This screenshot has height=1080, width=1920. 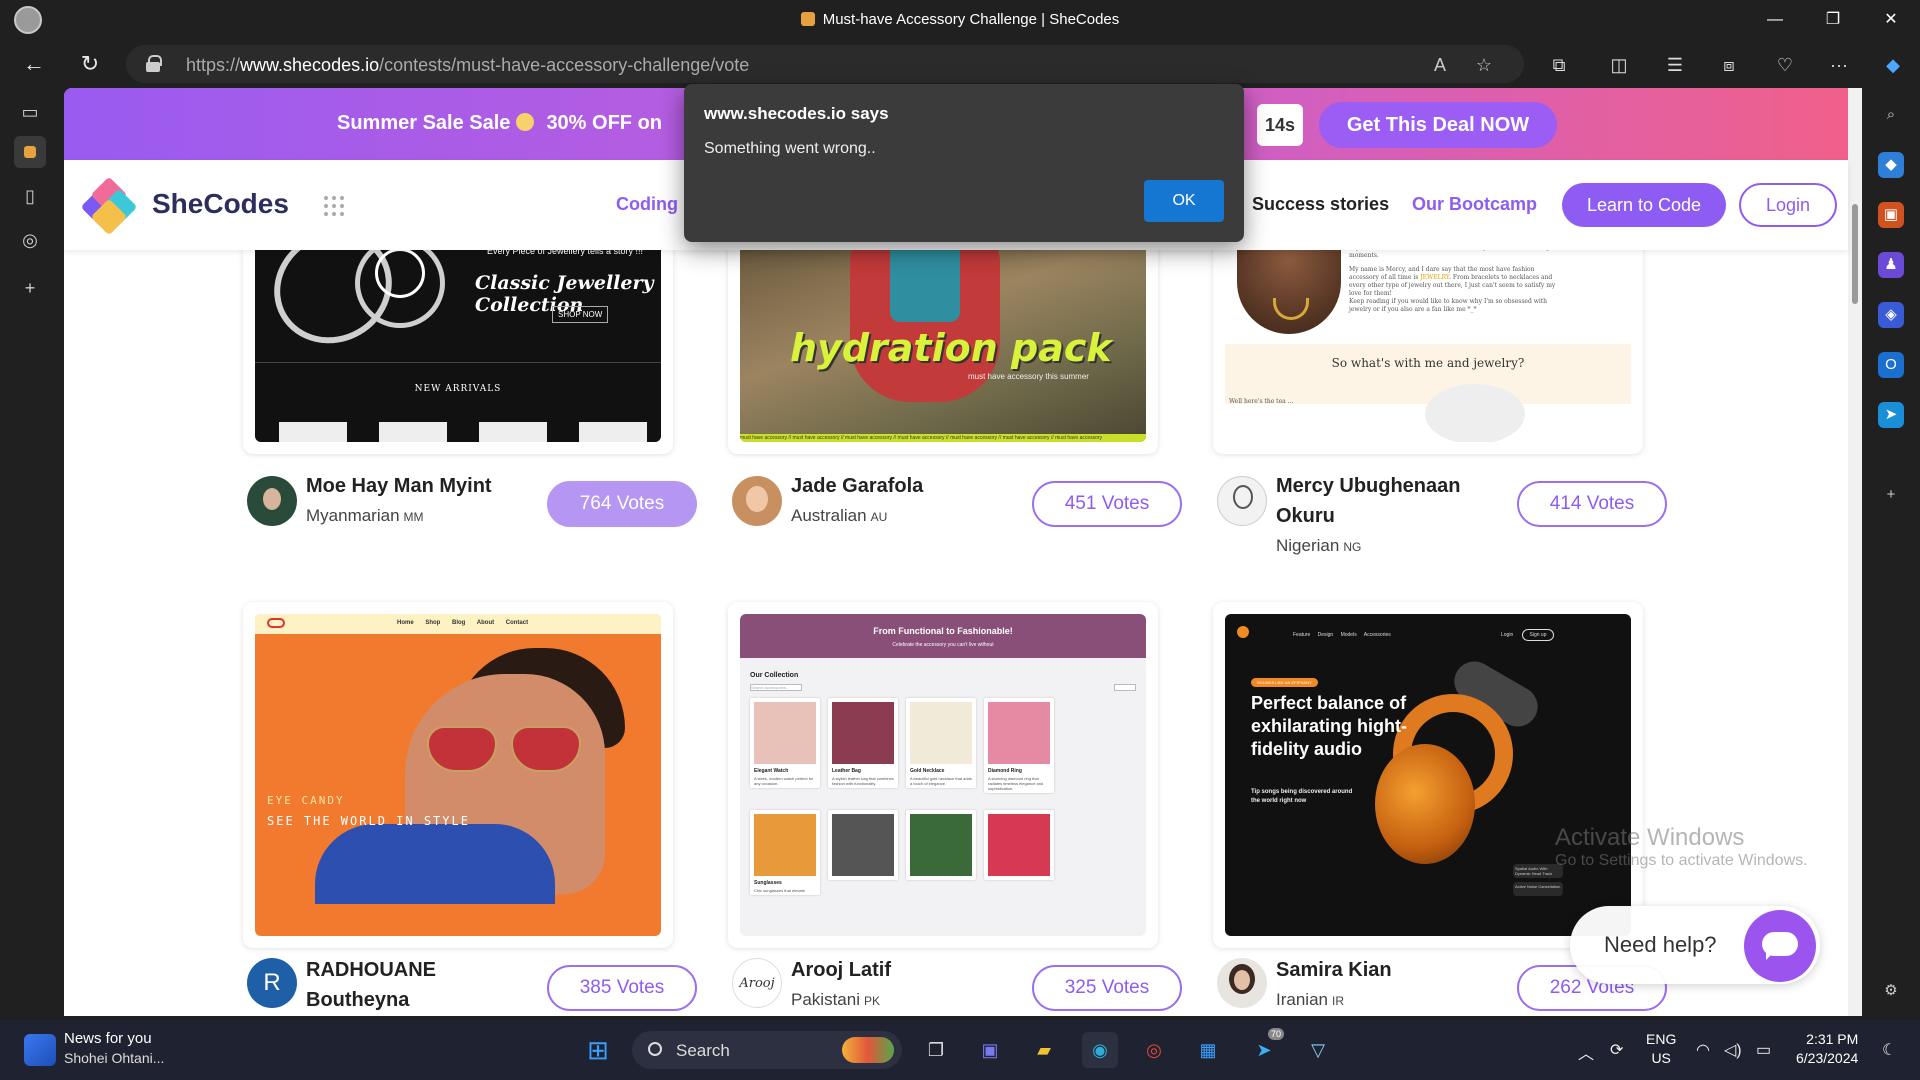 What do you see at coordinates (1833, 20) in the screenshot?
I see `restore-button: ❐` at bounding box center [1833, 20].